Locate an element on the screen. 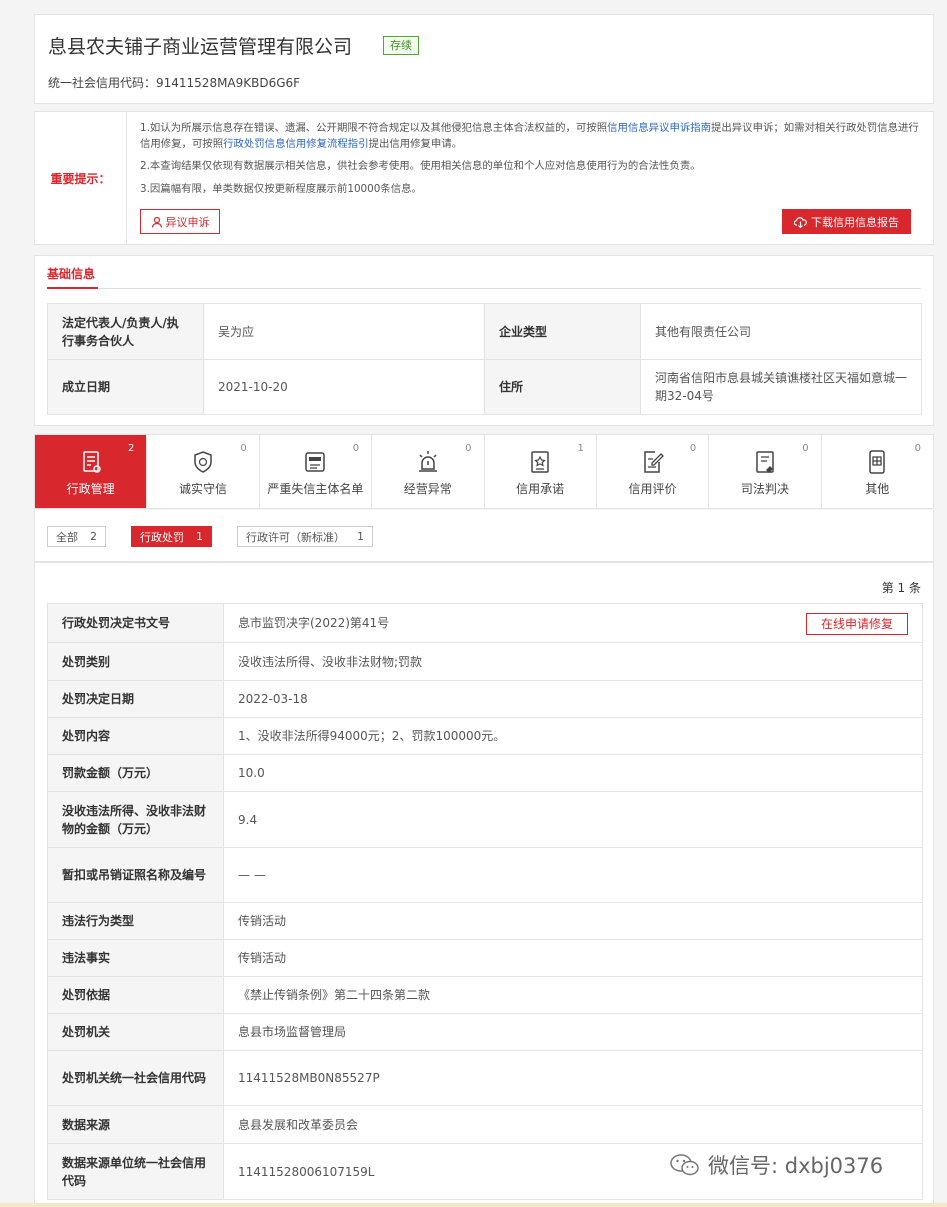 This screenshot has height=1207, width=947. row-key: 暂扣或吊销证照名称及编号 is located at coordinates (135, 875).